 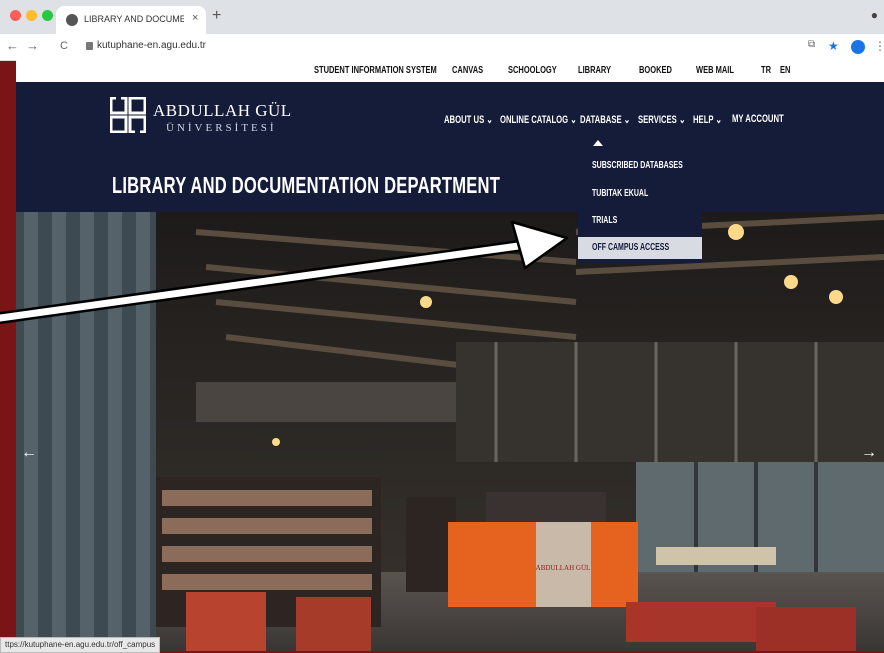 I want to click on dropdown-item-tubitak-ekual: TUBITAK EKUAL, so click(x=640, y=194).